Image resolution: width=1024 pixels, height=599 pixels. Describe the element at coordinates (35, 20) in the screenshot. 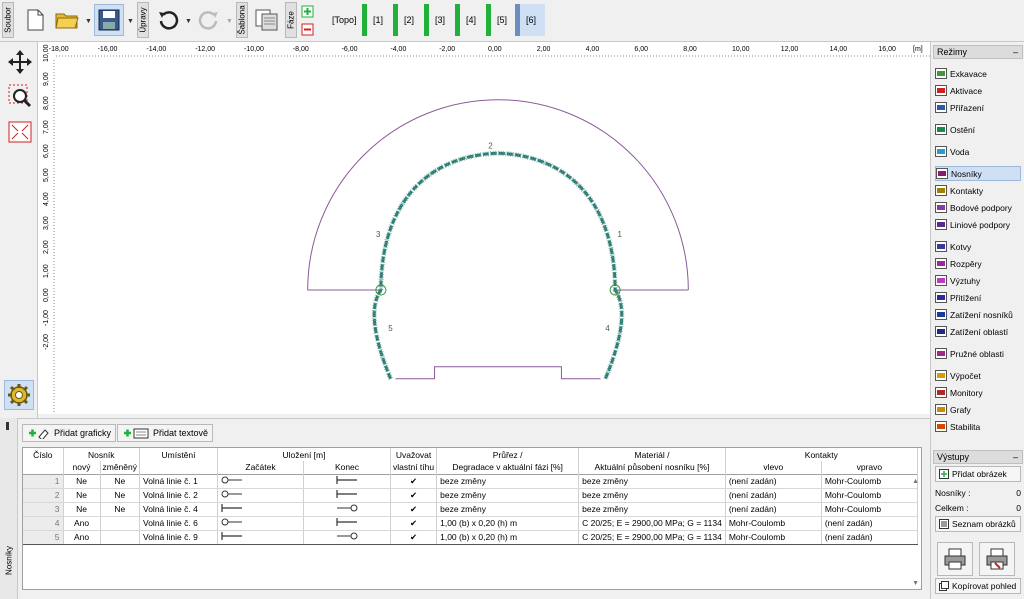

I see `new-file-icon` at that location.